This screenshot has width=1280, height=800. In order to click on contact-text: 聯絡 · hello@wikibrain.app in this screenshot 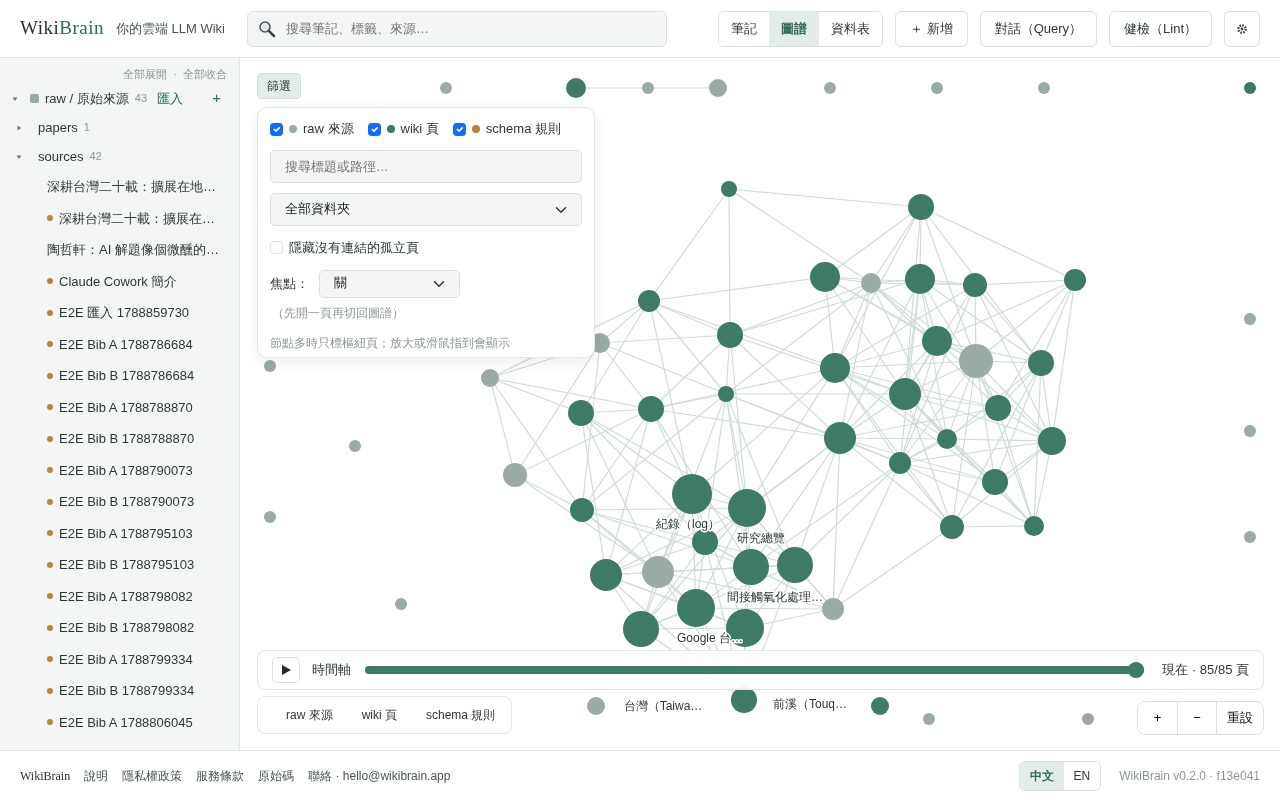, I will do `click(379, 776)`.